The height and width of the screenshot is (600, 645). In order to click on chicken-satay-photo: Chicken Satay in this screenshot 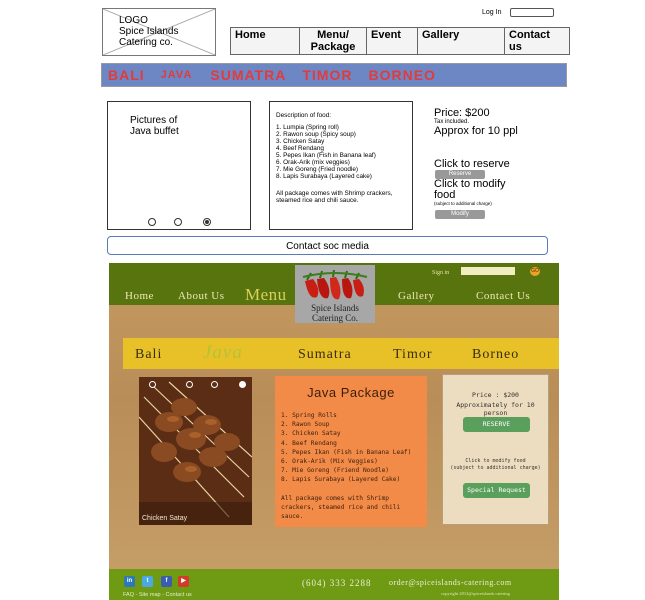, I will do `click(195, 451)`.